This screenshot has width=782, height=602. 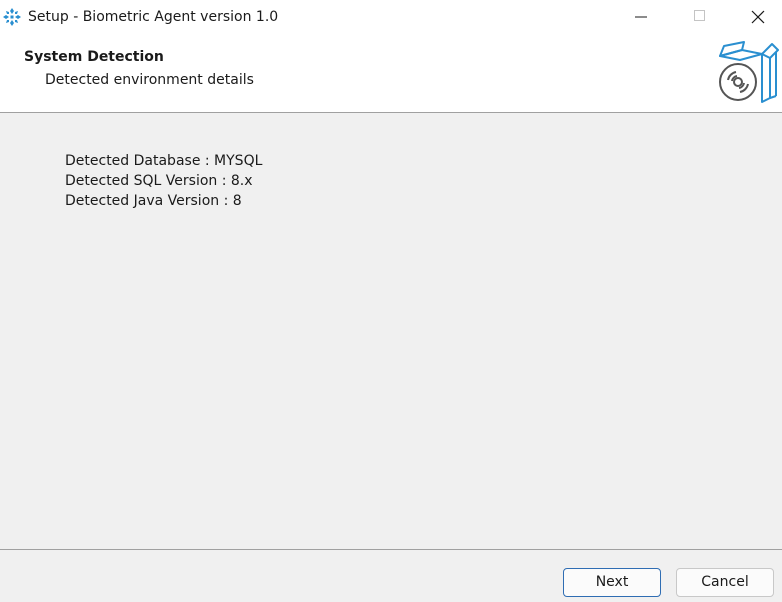 What do you see at coordinates (153, 201) in the screenshot?
I see `detected-java-version-text: Detected Java Version : 8` at bounding box center [153, 201].